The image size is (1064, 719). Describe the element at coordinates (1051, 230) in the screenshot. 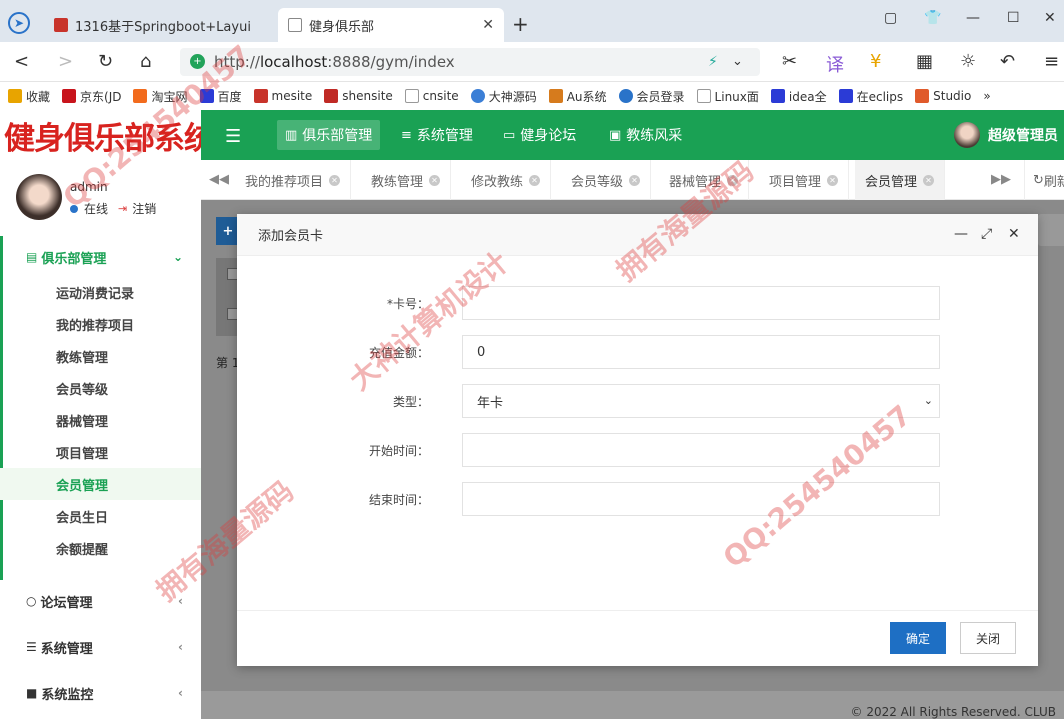

I see `toolbar-dropdown` at that location.